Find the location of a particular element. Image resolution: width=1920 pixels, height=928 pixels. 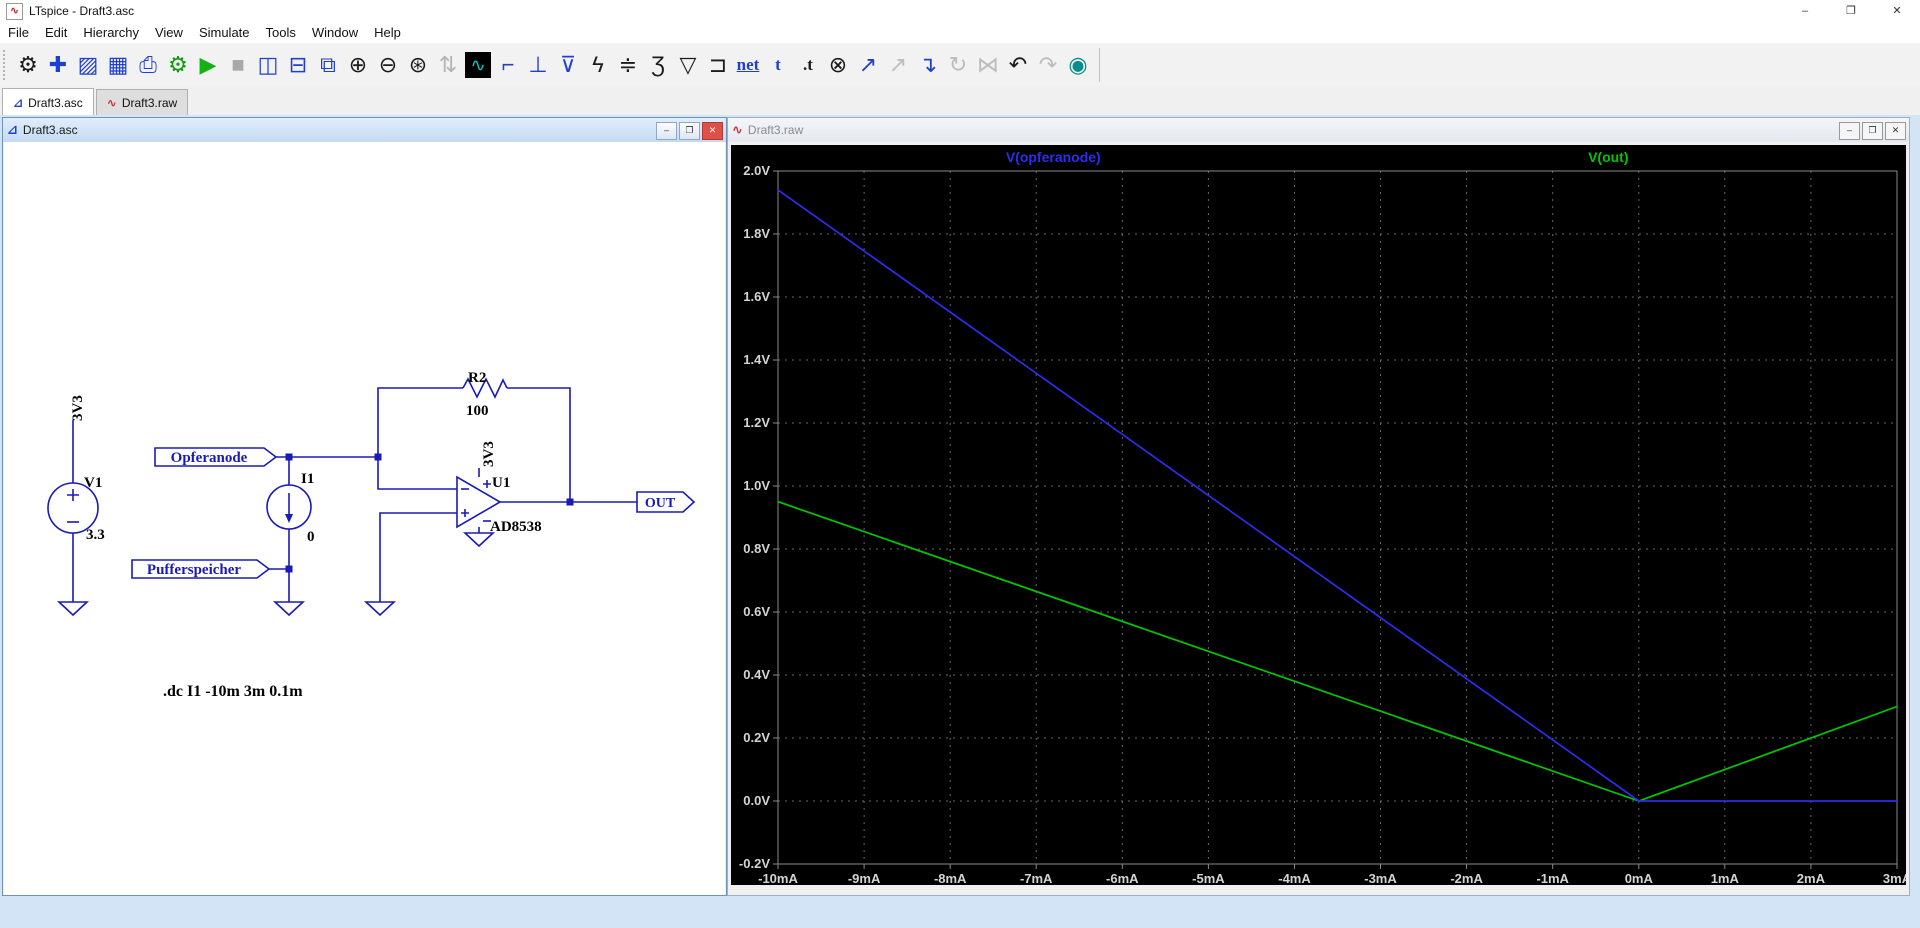

menu-view: View is located at coordinates (169, 32).